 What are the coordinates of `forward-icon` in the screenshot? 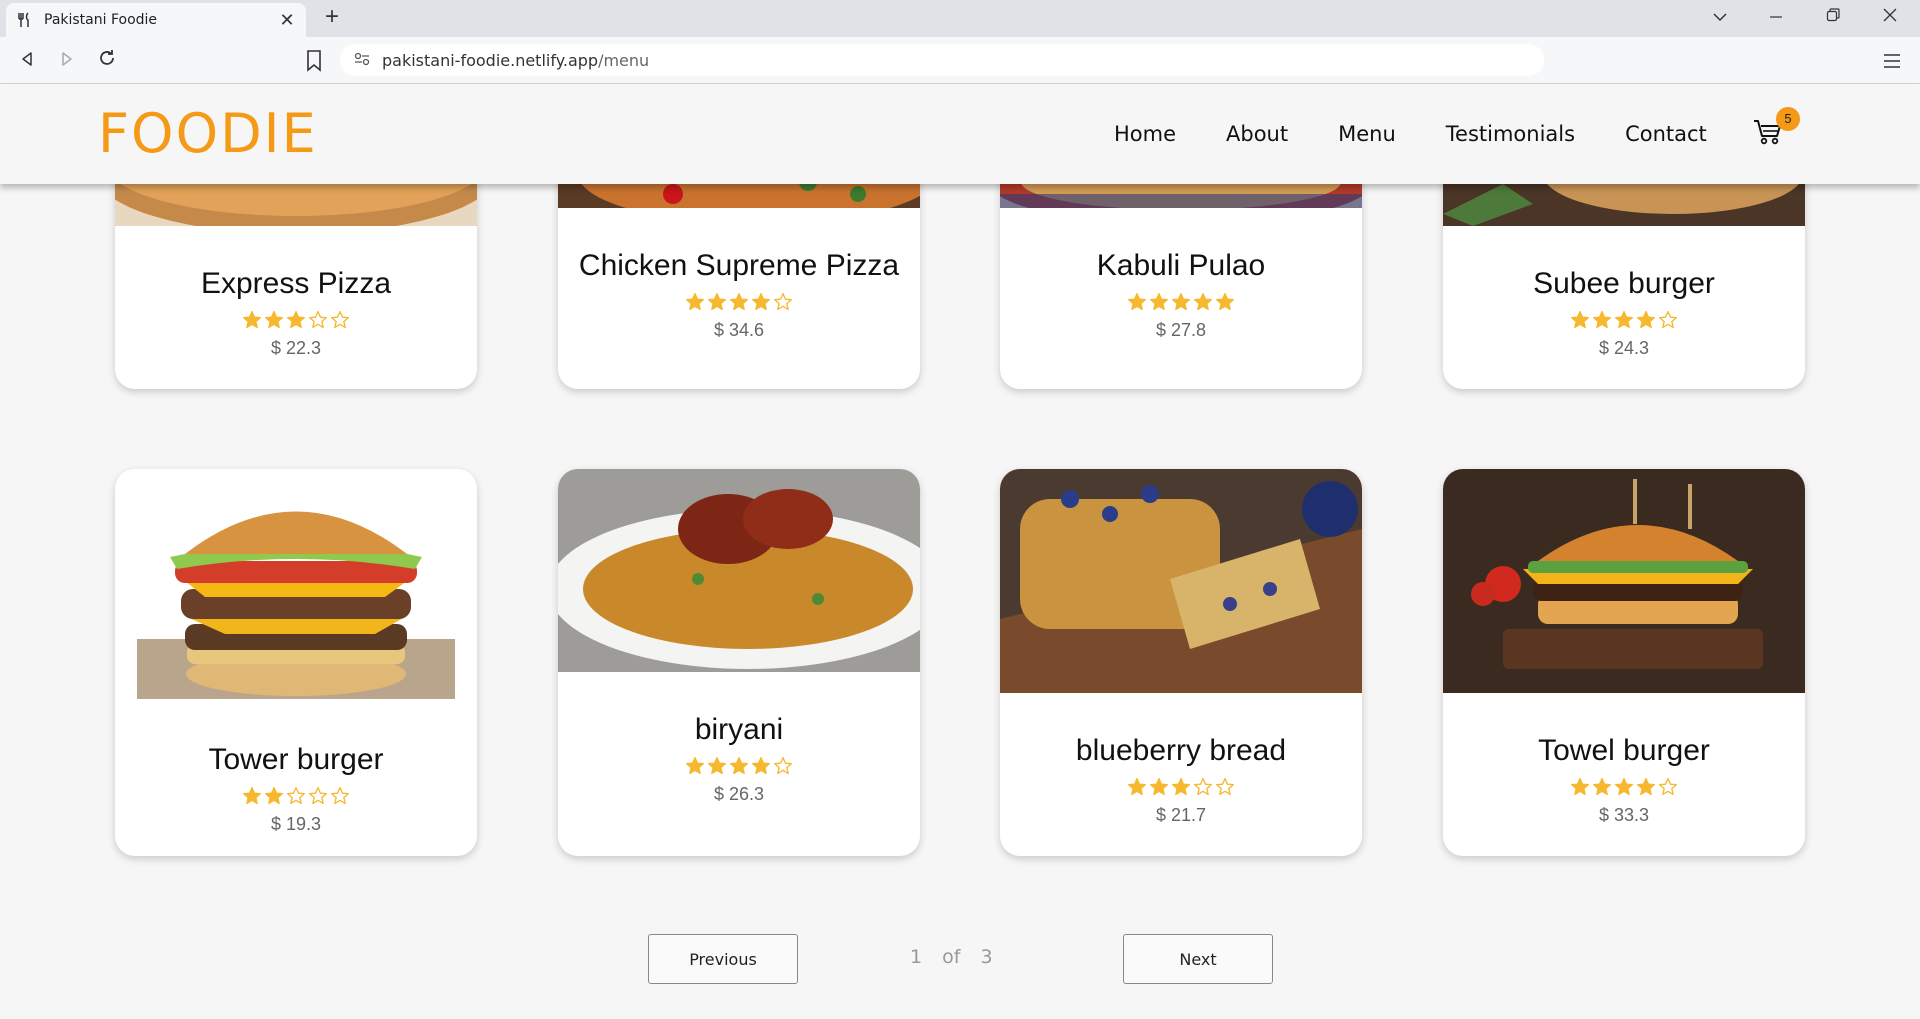 It's located at (67, 61).